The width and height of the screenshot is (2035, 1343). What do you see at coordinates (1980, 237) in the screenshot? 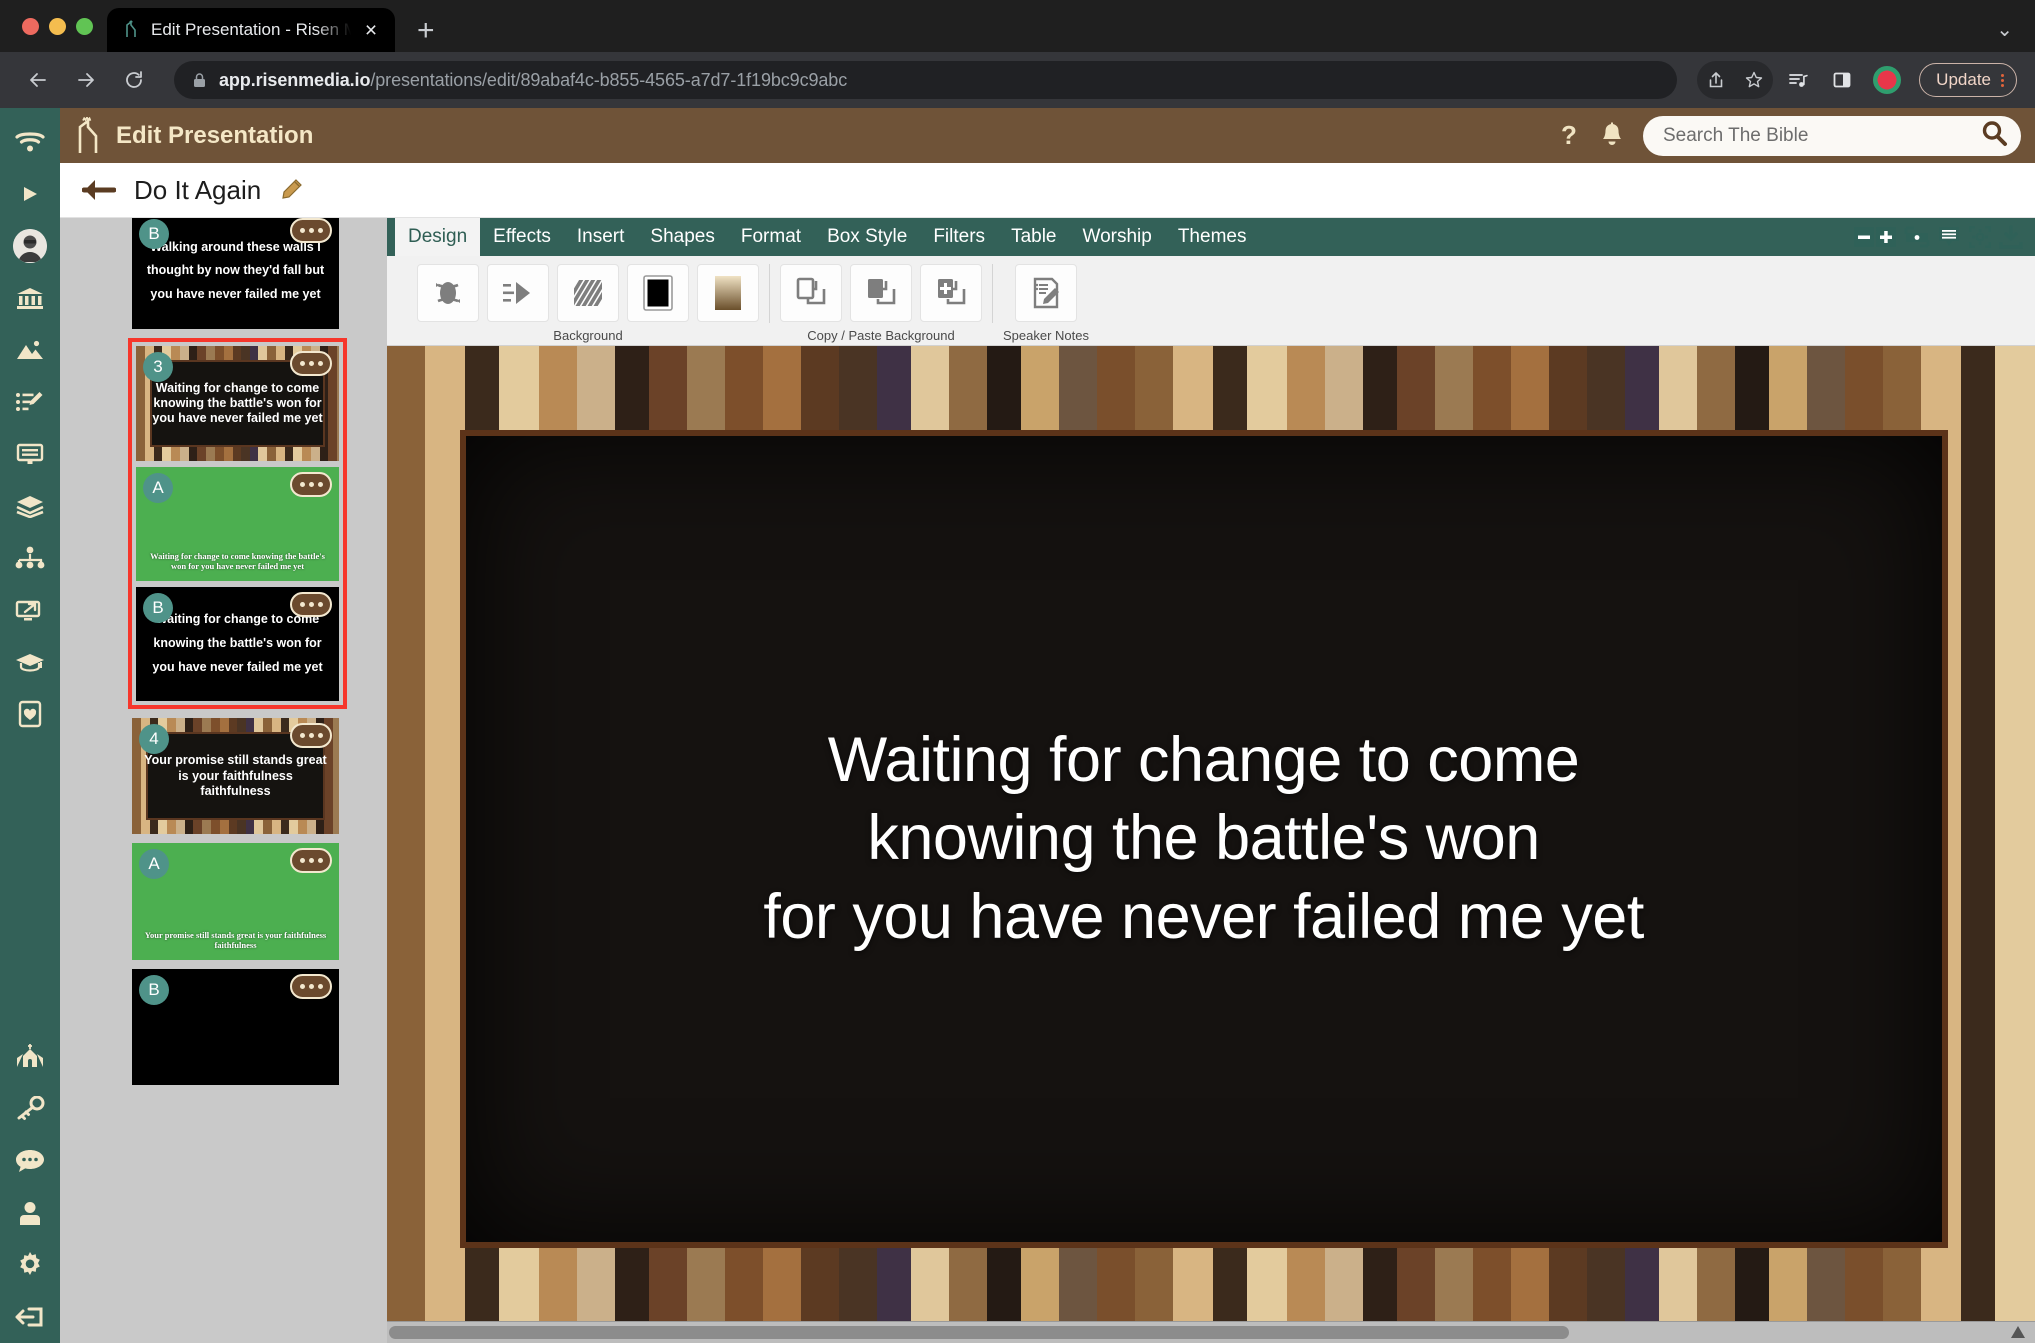
I see `crosshair-icon` at bounding box center [1980, 237].